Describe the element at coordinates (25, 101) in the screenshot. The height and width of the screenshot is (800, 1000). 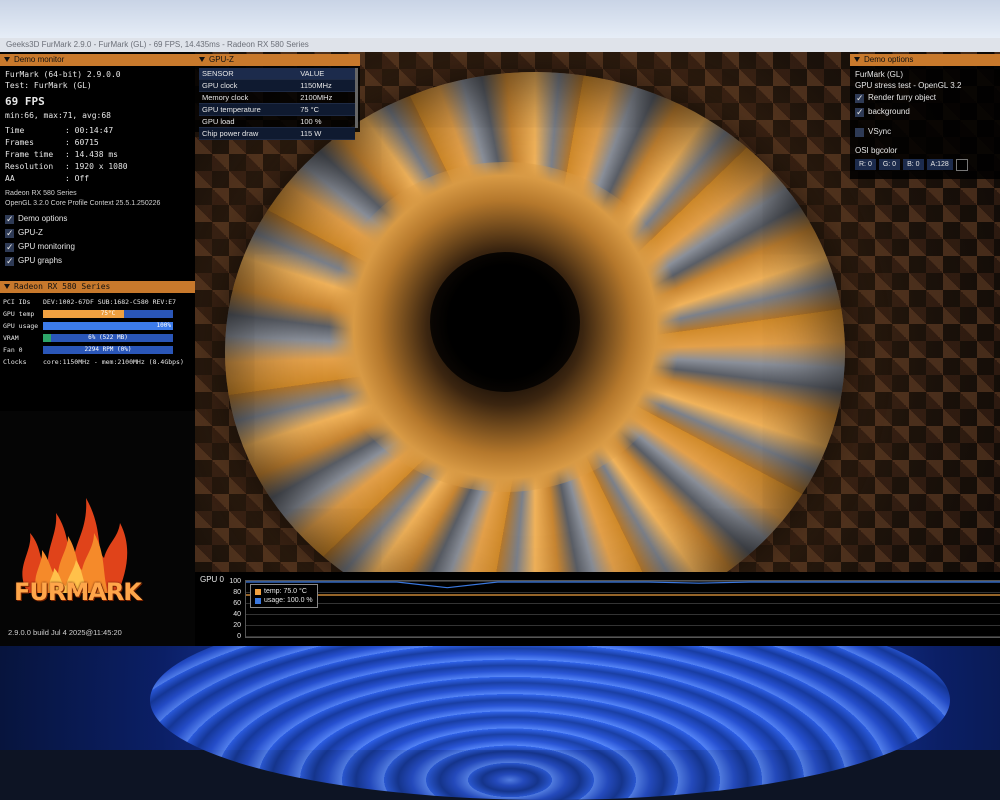
I see `fps-value: 69 FPS` at that location.